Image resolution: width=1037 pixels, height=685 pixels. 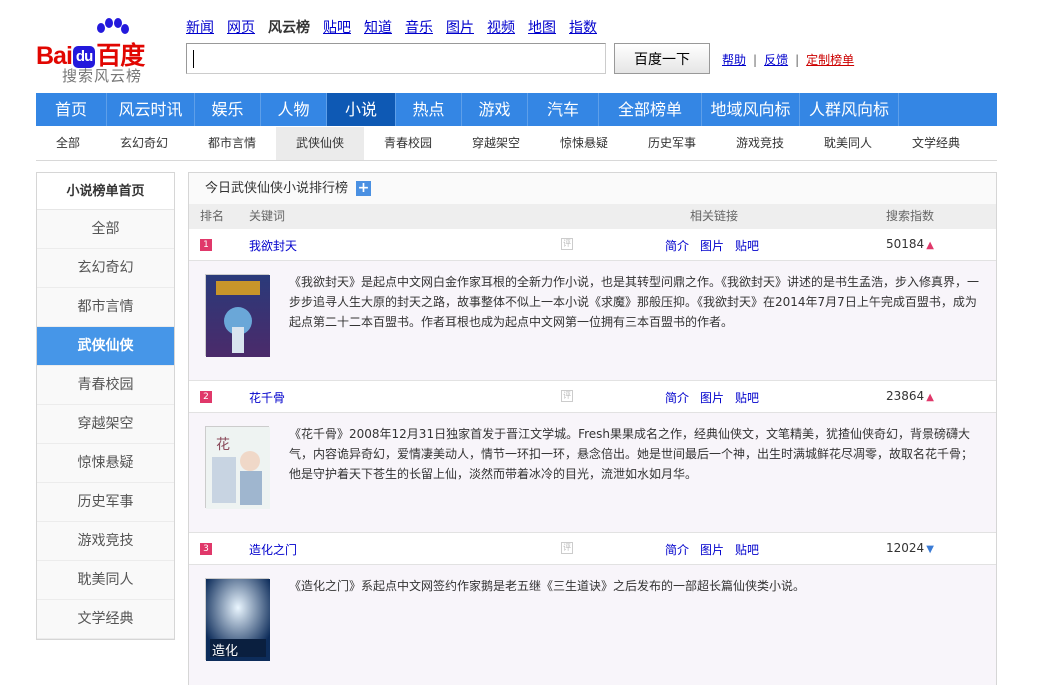 I want to click on custom-board-link: 定制榜单, so click(x=830, y=60).